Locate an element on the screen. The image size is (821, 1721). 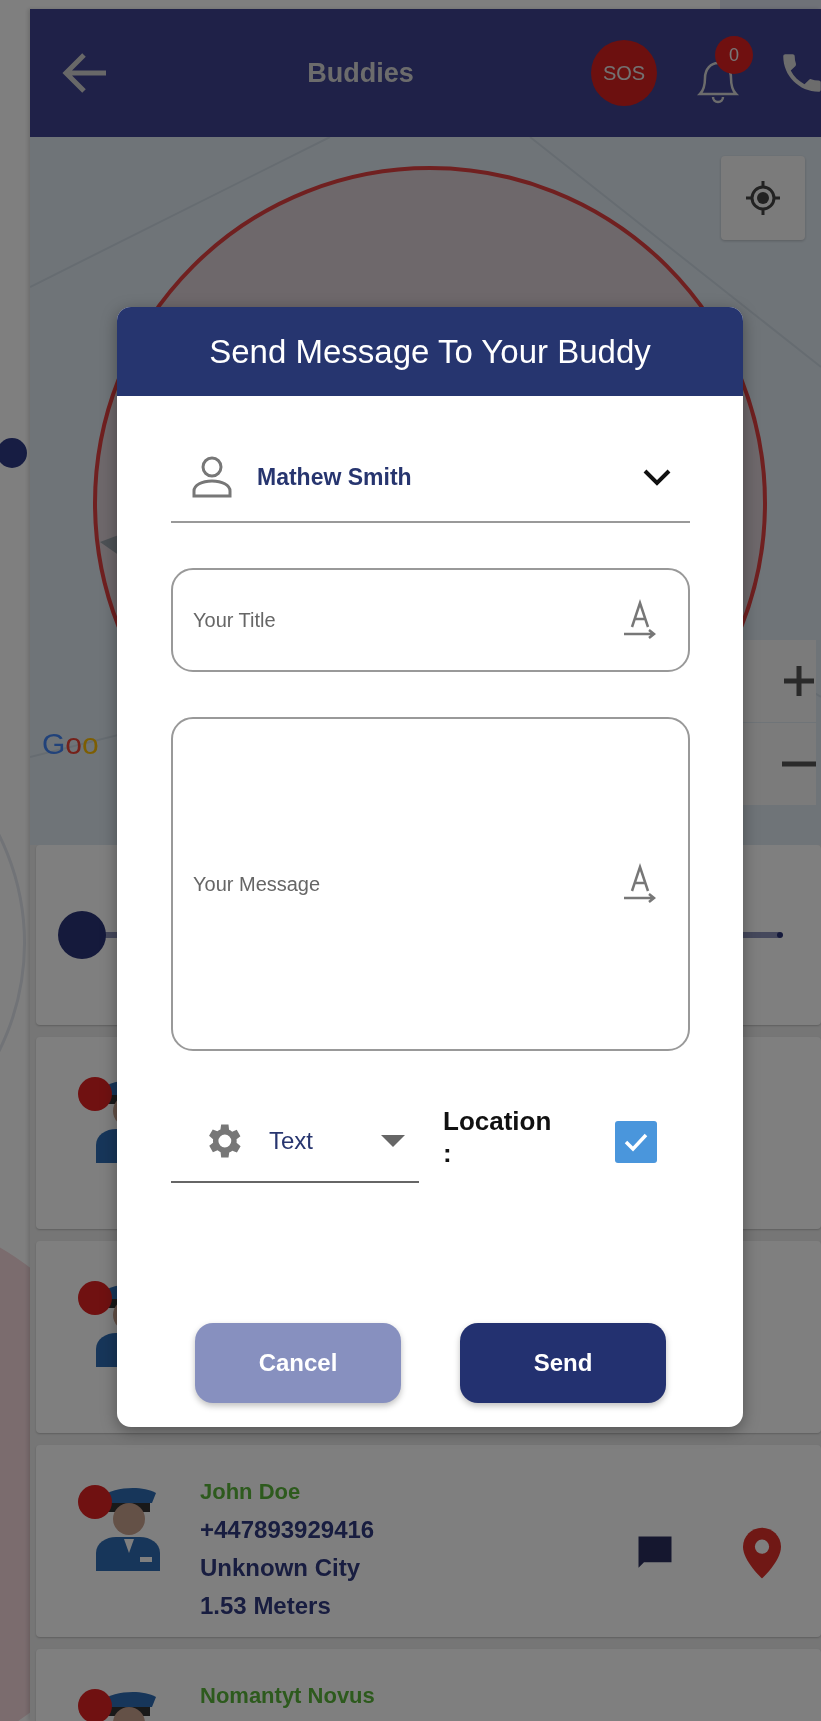
buddy-name: John Doe is located at coordinates (251, 1492).